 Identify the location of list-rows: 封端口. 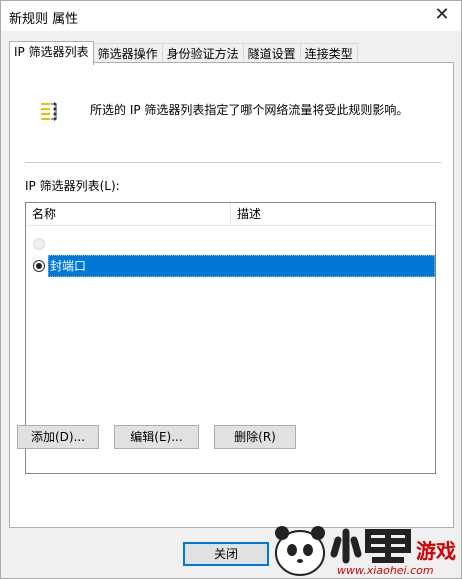
(230, 255).